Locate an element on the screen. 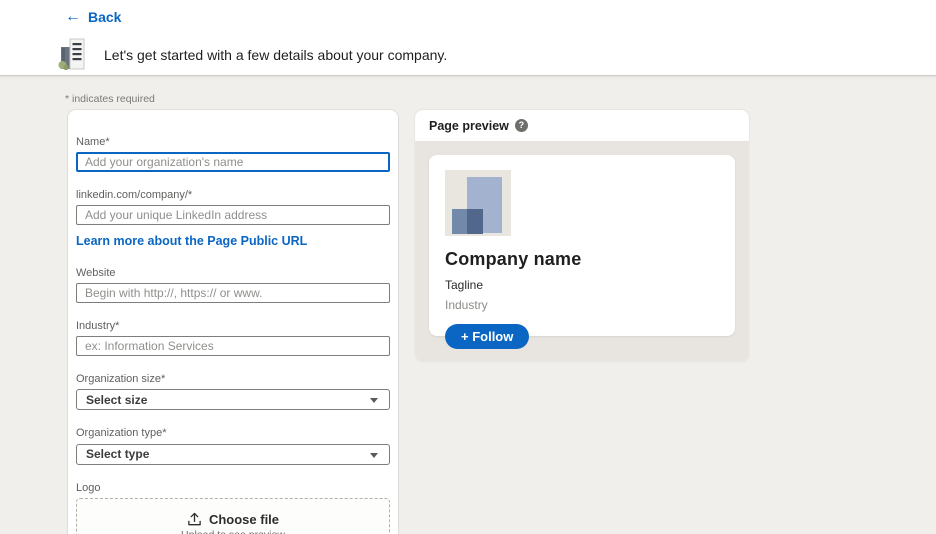  website-field-group: Website is located at coordinates (233, 285).